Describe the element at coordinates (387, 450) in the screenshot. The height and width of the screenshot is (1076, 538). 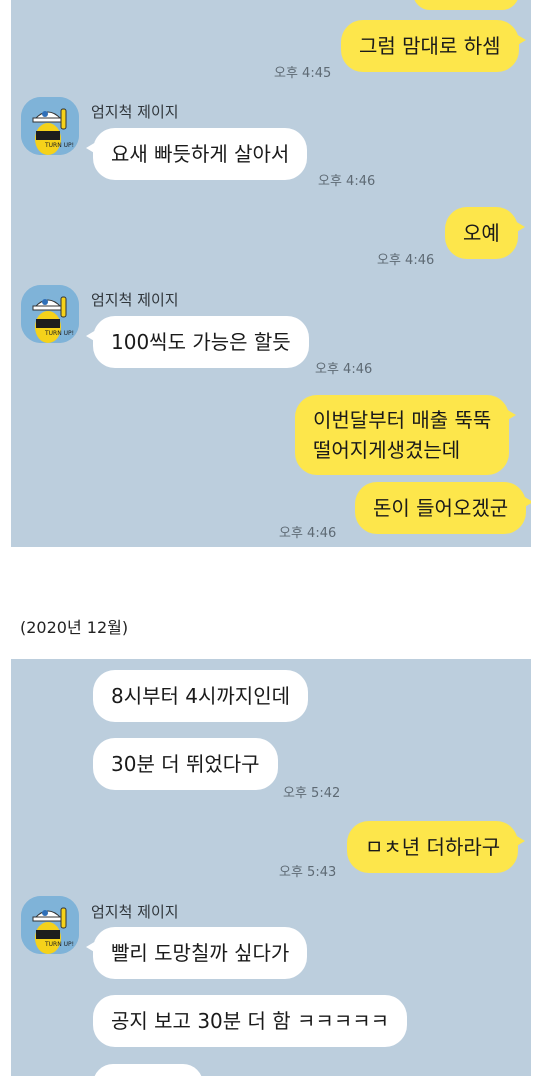
I see `message-text-line: 떨어지게생겼는데` at that location.